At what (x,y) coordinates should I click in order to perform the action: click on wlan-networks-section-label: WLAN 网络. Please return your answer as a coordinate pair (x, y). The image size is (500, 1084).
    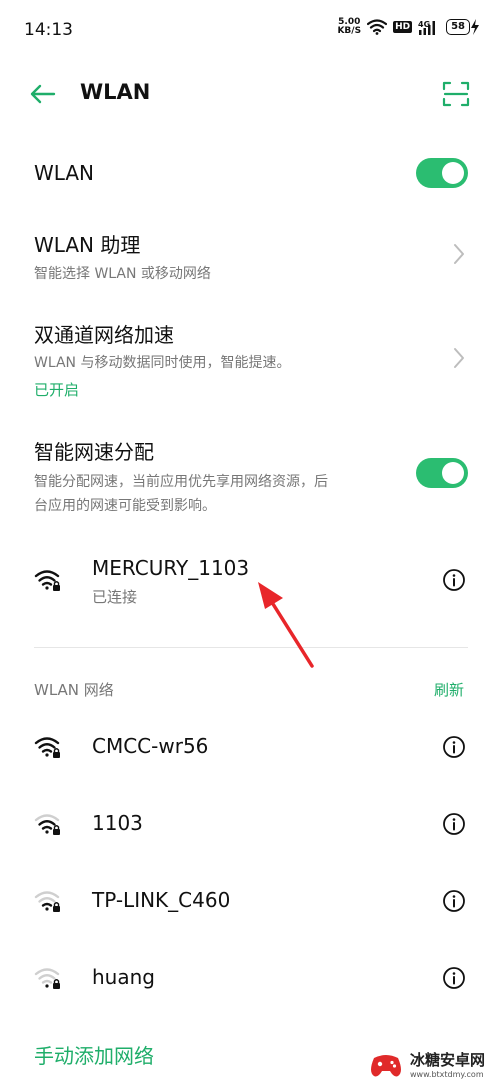
    Looking at the image, I should click on (74, 690).